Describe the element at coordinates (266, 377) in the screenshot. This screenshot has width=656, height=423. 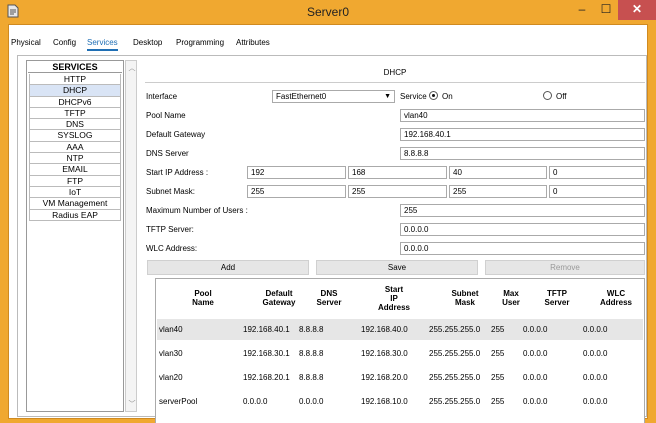
I see `table-cell: 192.168.20.1` at that location.